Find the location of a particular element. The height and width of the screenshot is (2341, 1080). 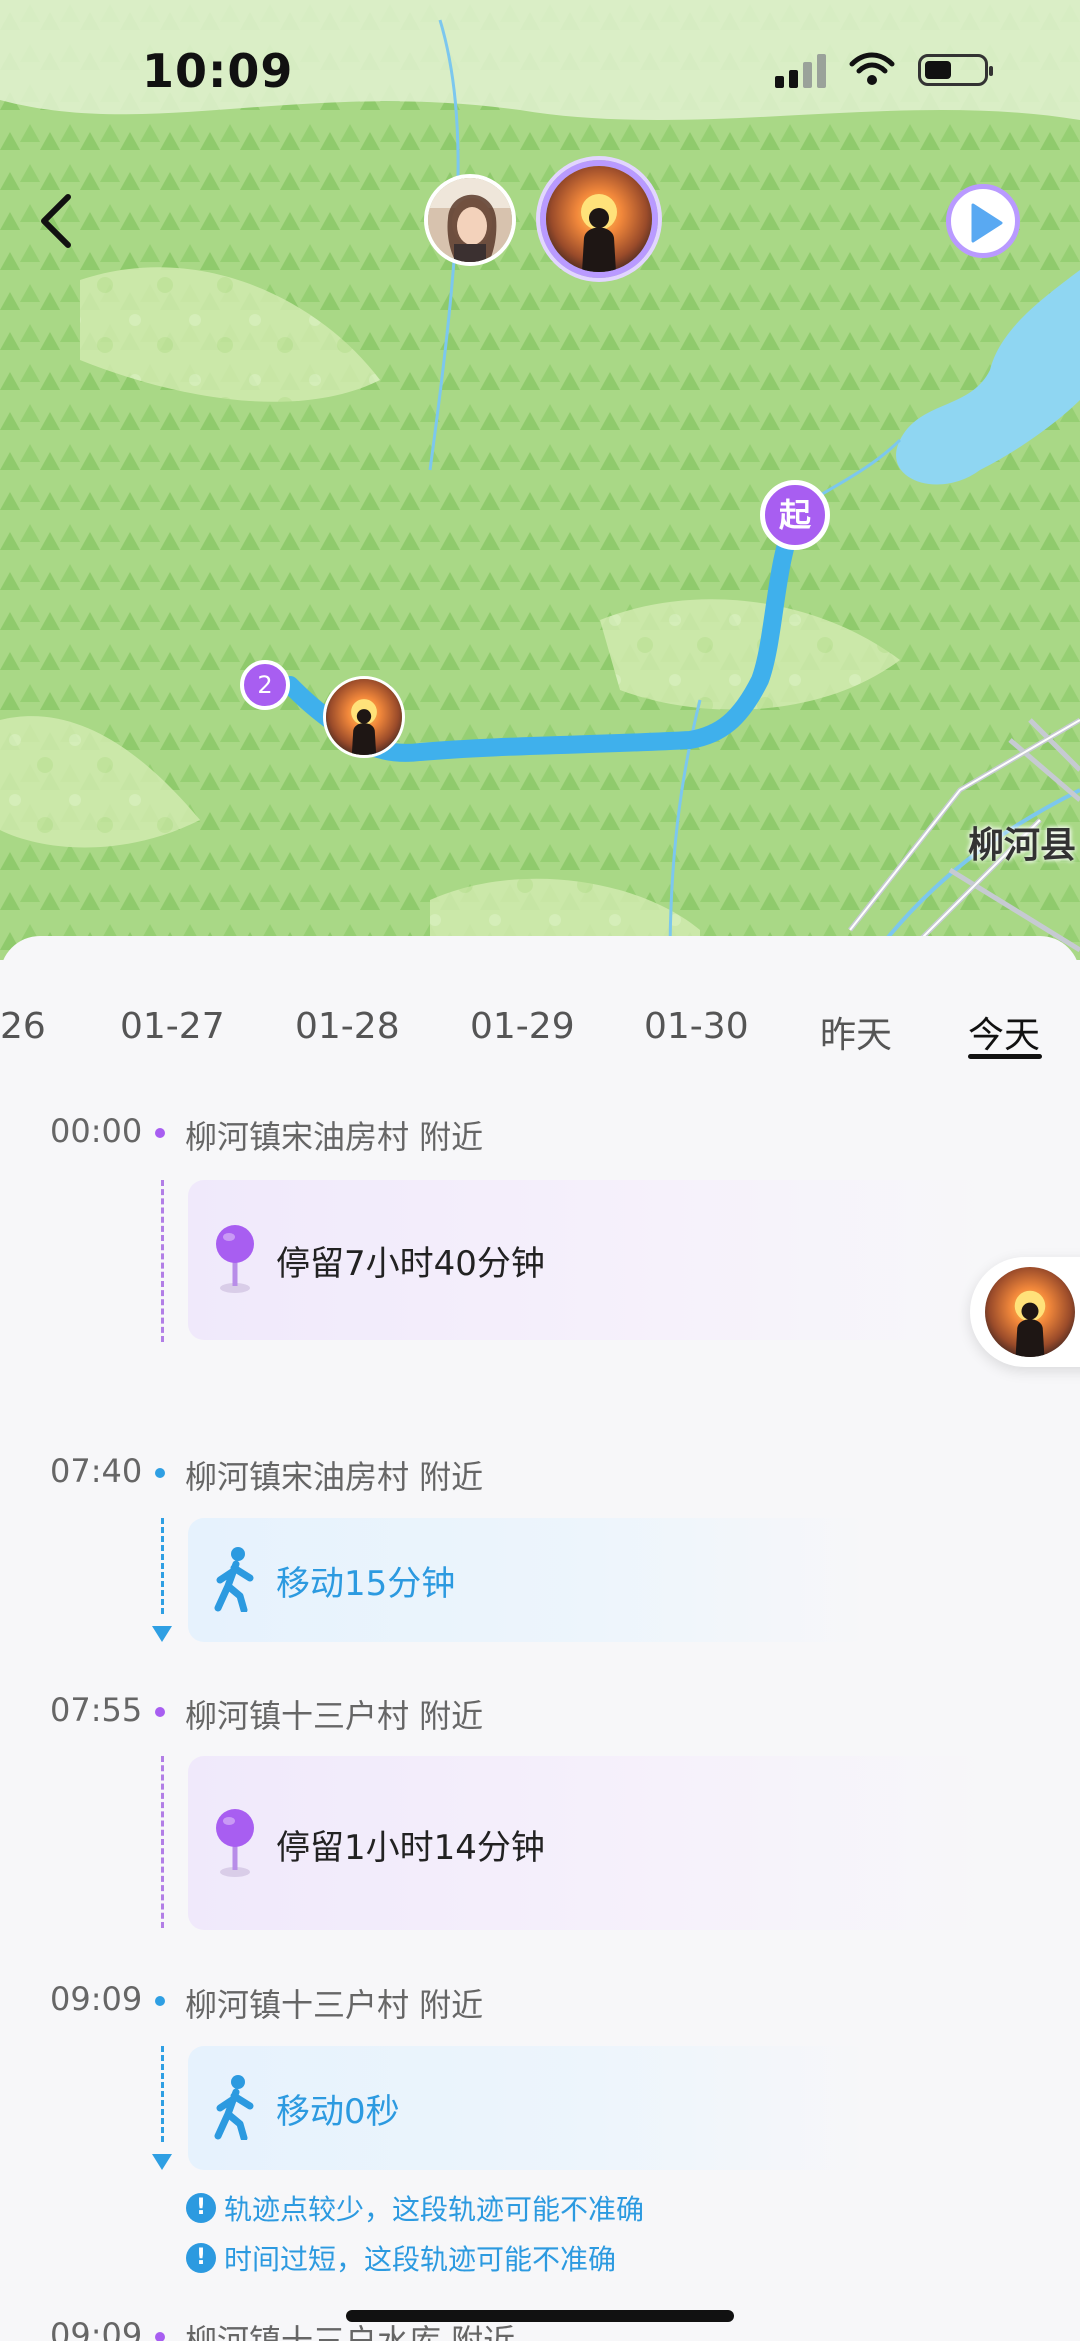

warning-row: ! 时间过短，这段轨迹可能不准确 is located at coordinates (401, 2258).